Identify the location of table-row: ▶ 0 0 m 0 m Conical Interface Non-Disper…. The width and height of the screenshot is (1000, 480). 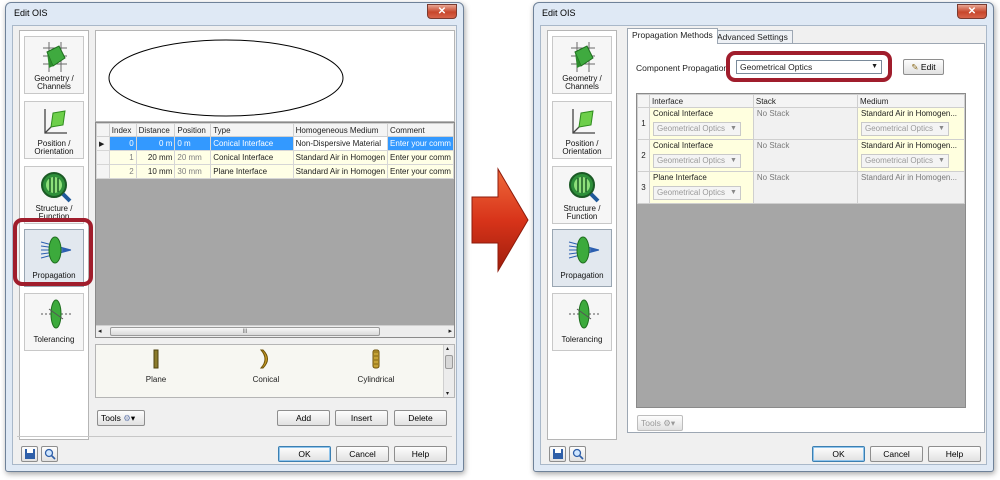
(275, 143).